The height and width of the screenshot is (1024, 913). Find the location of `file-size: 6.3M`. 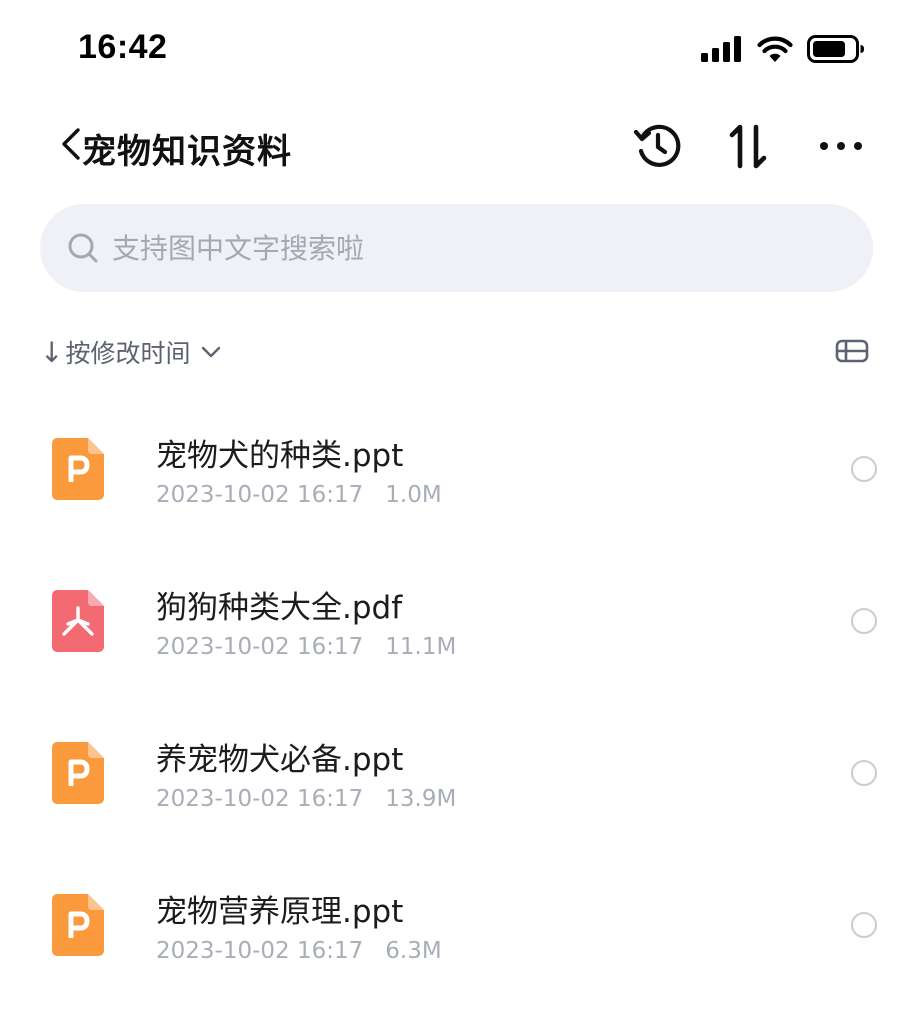

file-size: 6.3M is located at coordinates (413, 951).